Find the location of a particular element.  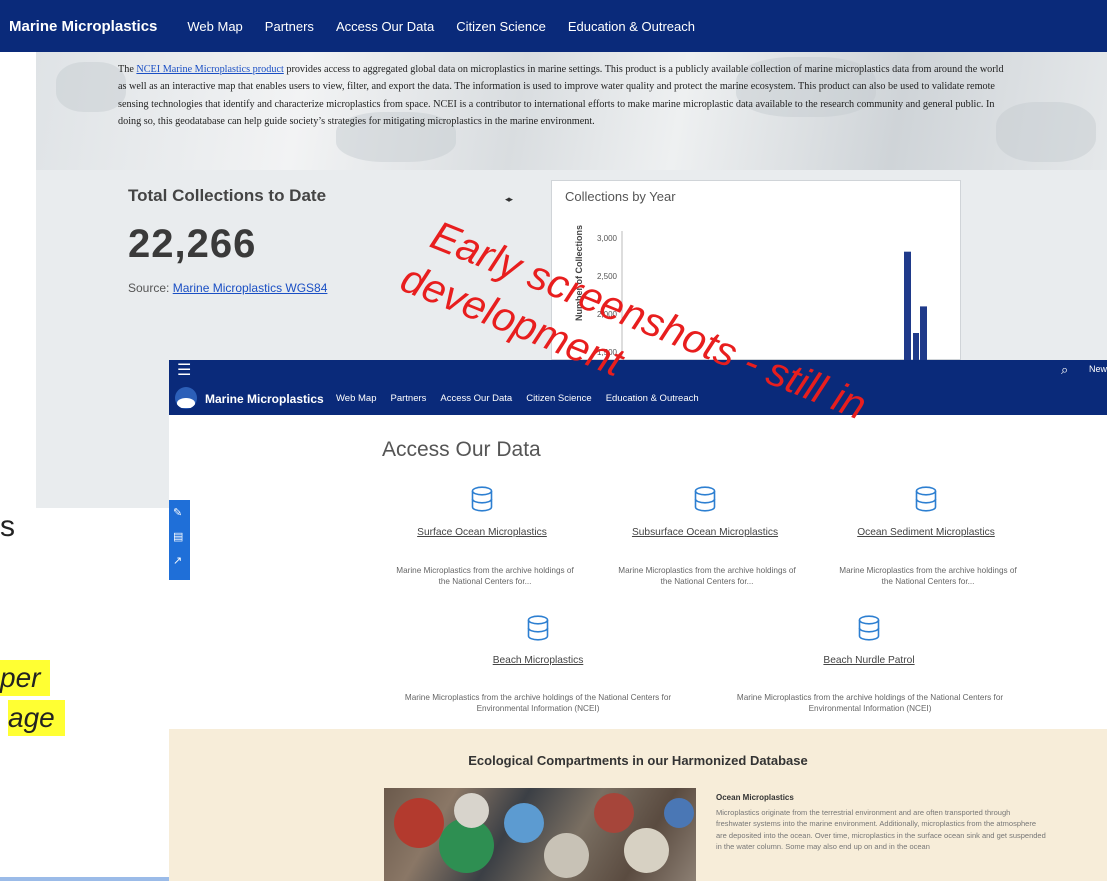

search-icon: ⌕ is located at coordinates (1064, 370).